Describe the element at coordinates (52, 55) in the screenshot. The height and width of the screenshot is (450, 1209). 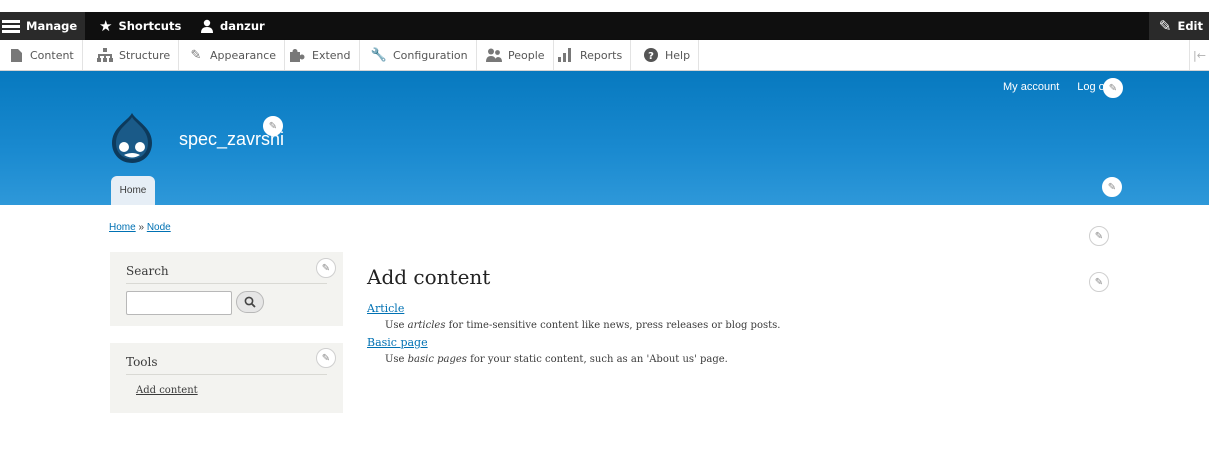
I see `tray-item-label: Content` at that location.